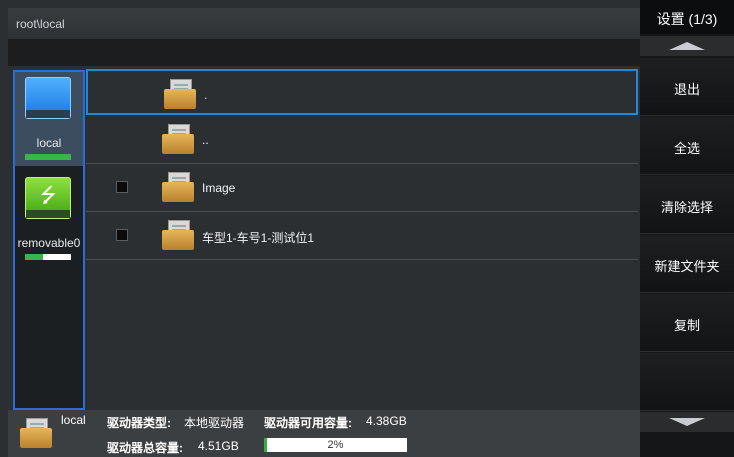 The image size is (734, 457). I want to click on drive-item-removable0: ⭍ removable0, so click(49, 219).